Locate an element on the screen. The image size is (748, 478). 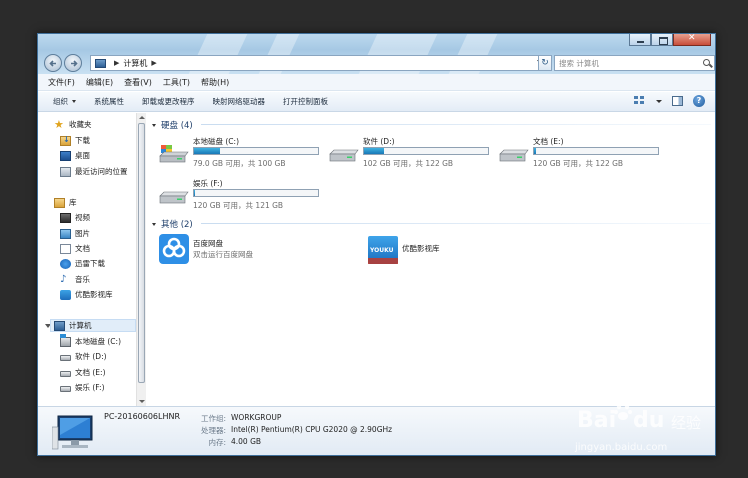
drive-space-info: 102 GB 可用，共 122 GB is located at coordinates (408, 163).